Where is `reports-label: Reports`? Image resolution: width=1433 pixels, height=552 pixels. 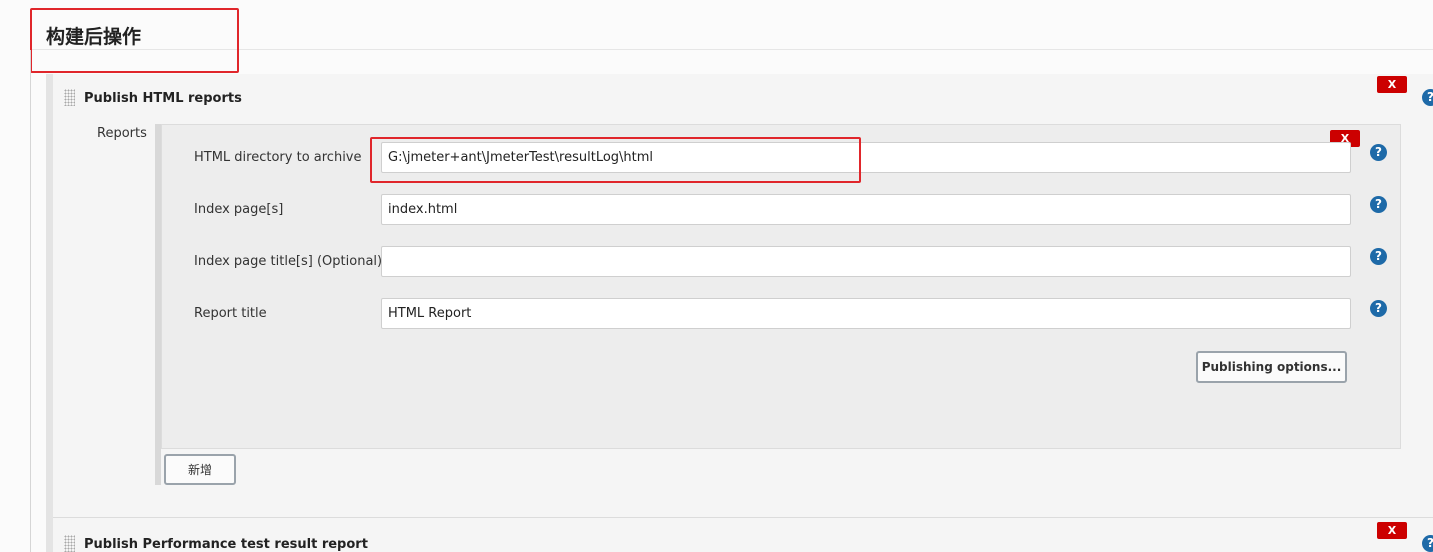 reports-label: Reports is located at coordinates (122, 133).